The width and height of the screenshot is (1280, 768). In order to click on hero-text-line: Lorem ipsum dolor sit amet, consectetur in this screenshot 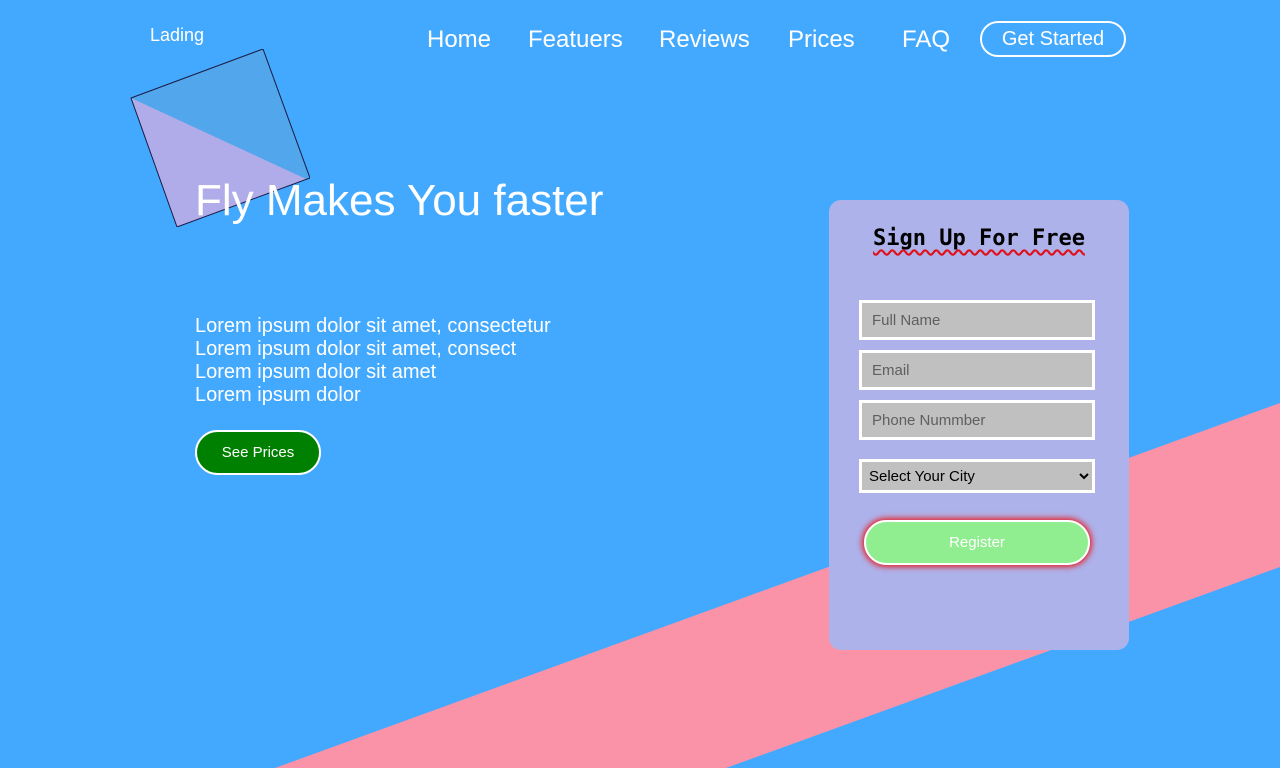, I will do `click(373, 326)`.